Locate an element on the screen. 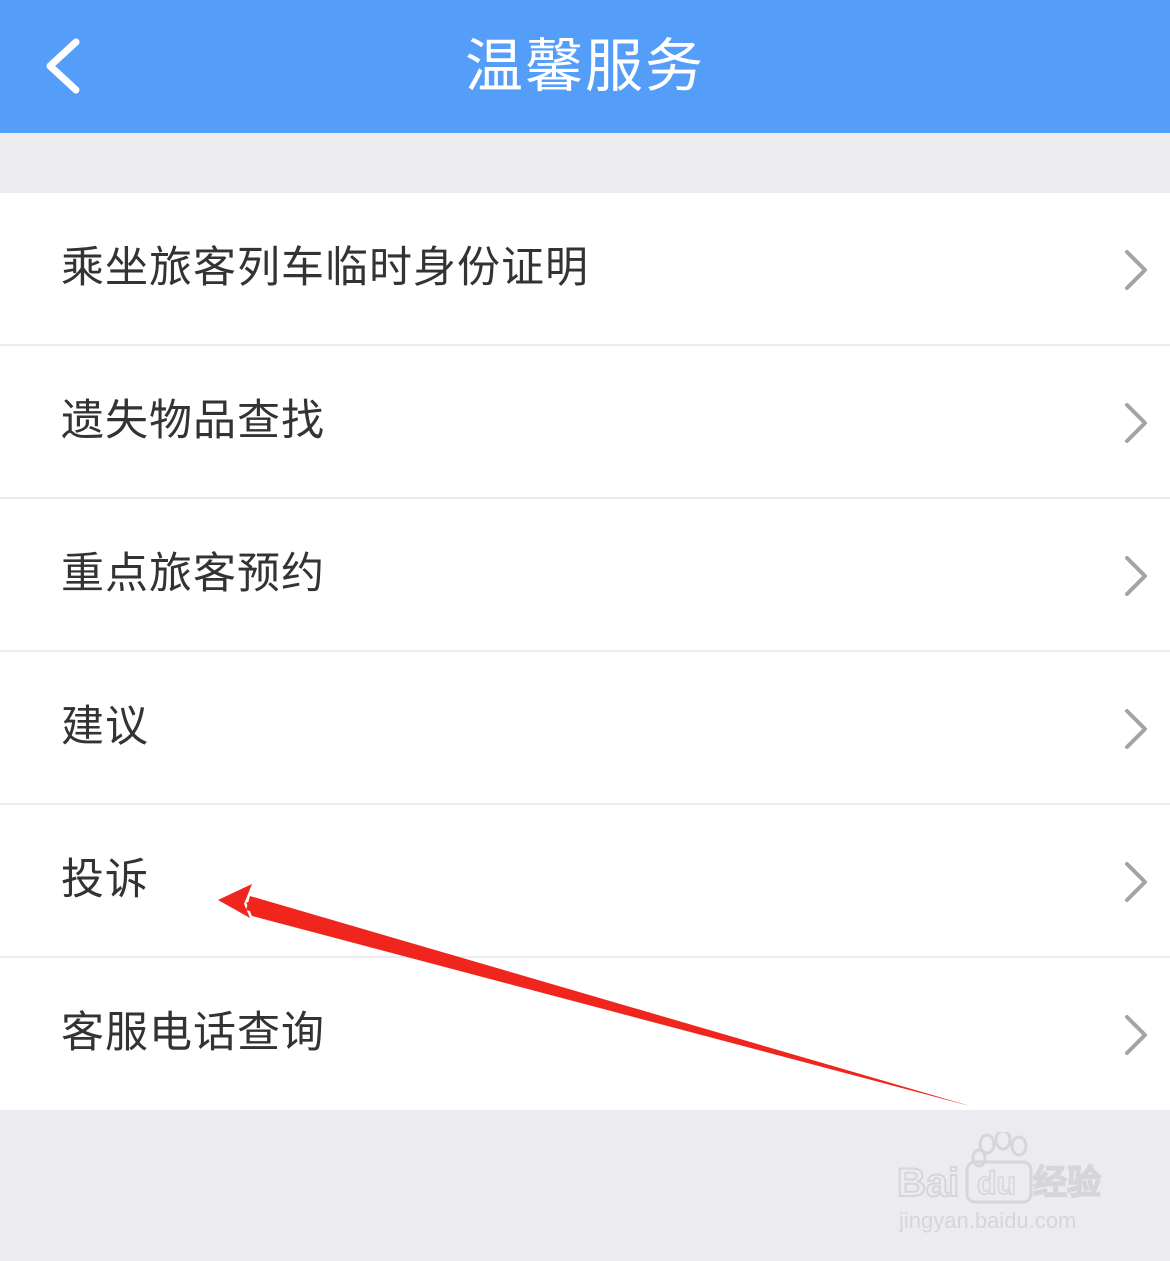  page-title: 温馨服务 is located at coordinates (584, 66).